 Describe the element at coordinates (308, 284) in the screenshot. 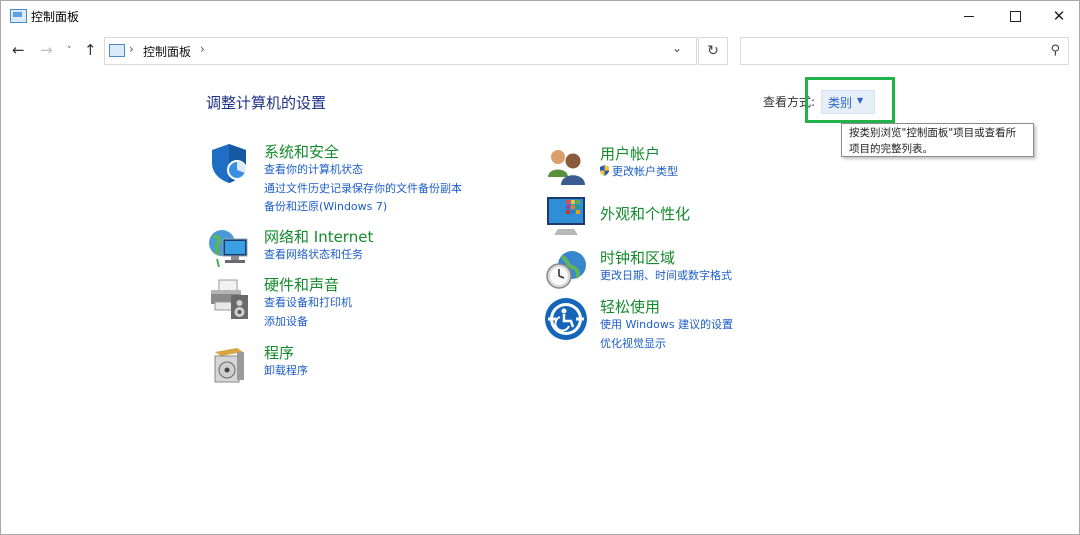

I see `category-title: 硬件和声音` at that location.